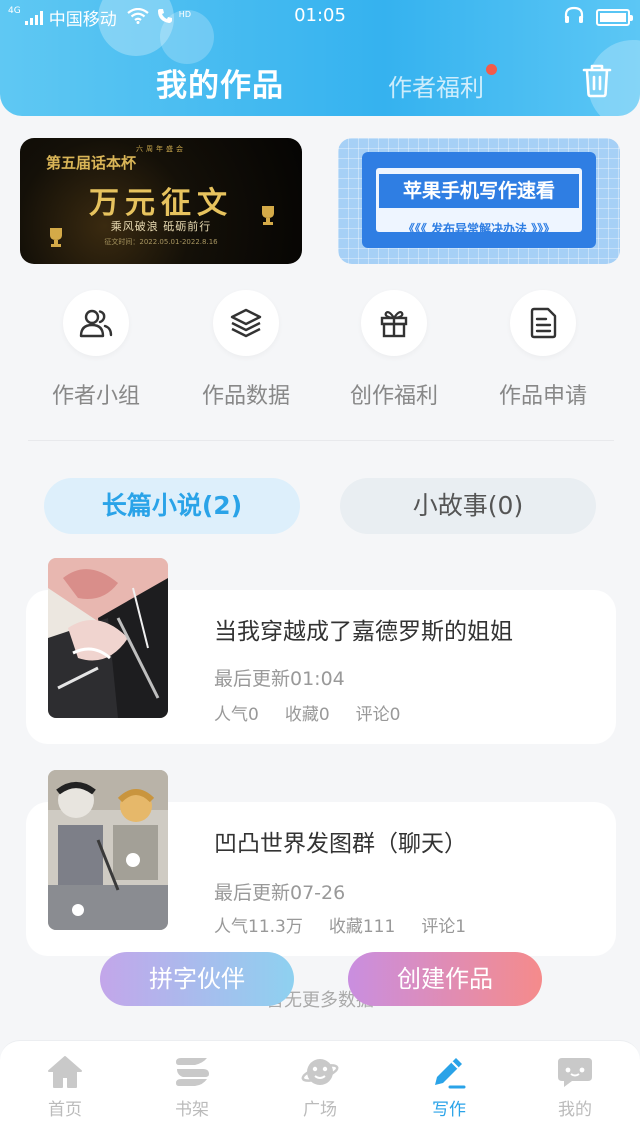 This screenshot has height=1138, width=640. Describe the element at coordinates (320, 1072) in the screenshot. I see `planet-icon` at that location.